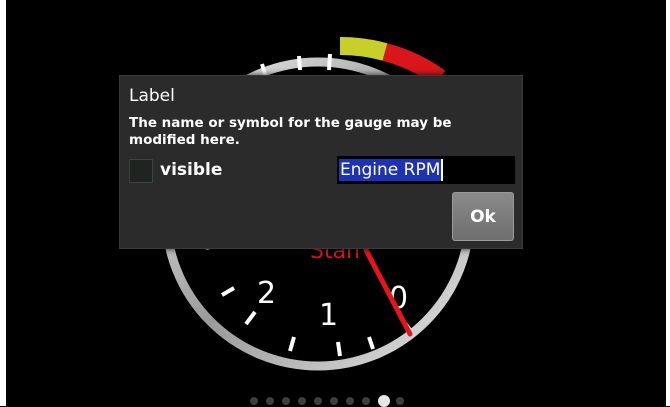  What do you see at coordinates (340, 400) in the screenshot?
I see `page-indicator` at bounding box center [340, 400].